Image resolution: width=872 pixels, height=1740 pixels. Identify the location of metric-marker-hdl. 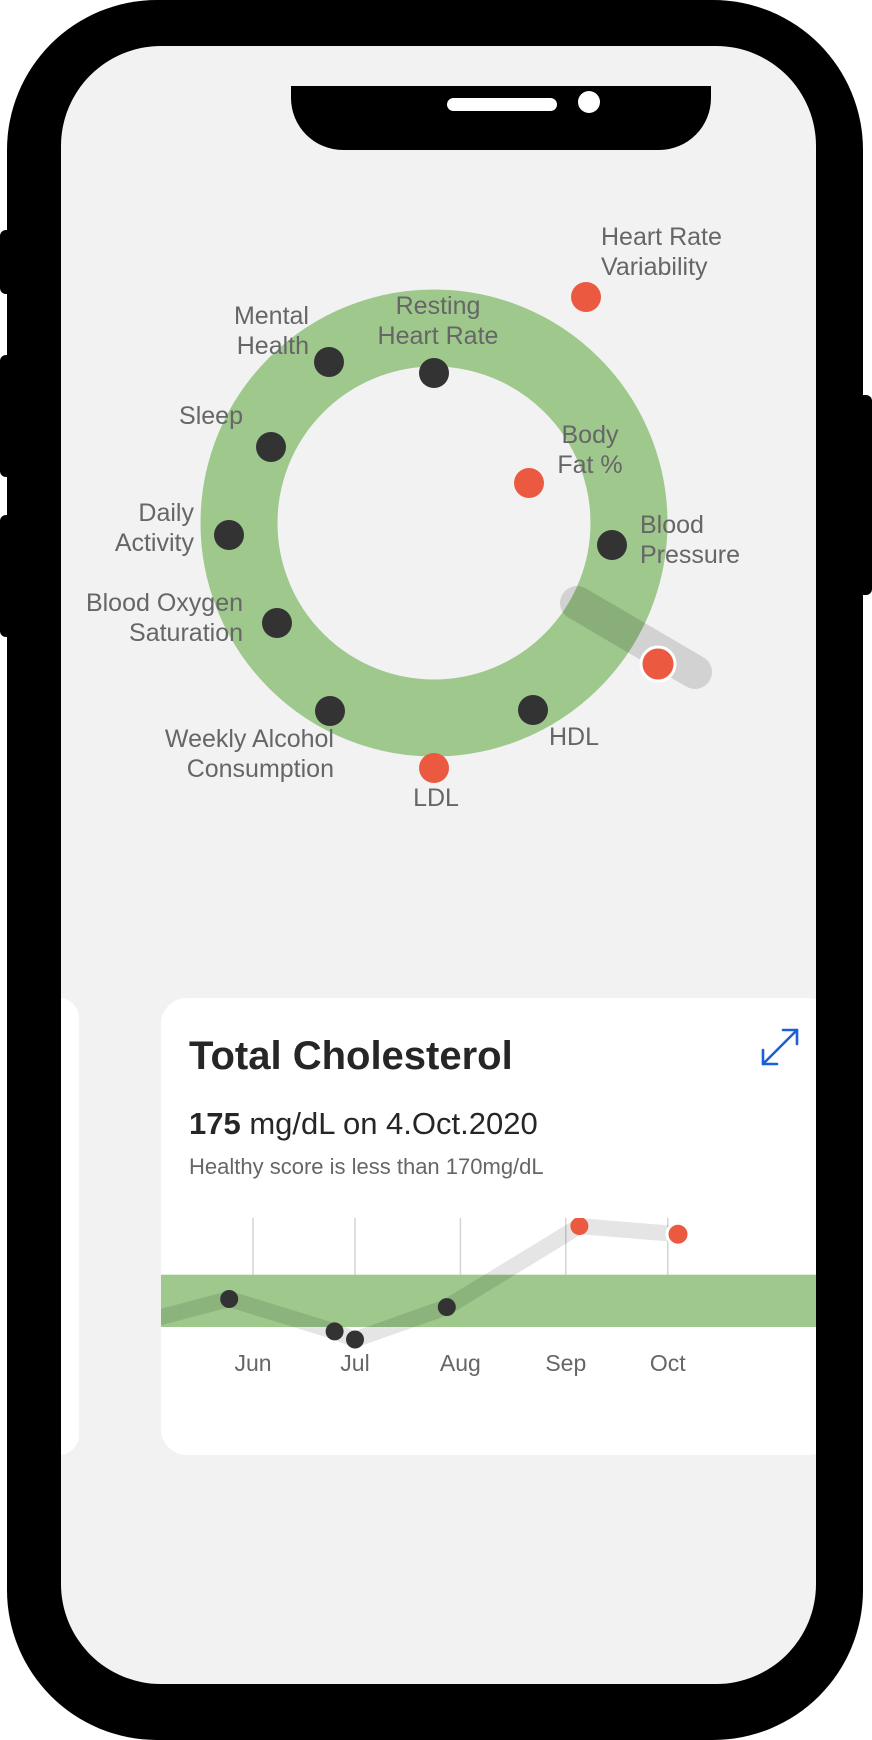
(533, 710).